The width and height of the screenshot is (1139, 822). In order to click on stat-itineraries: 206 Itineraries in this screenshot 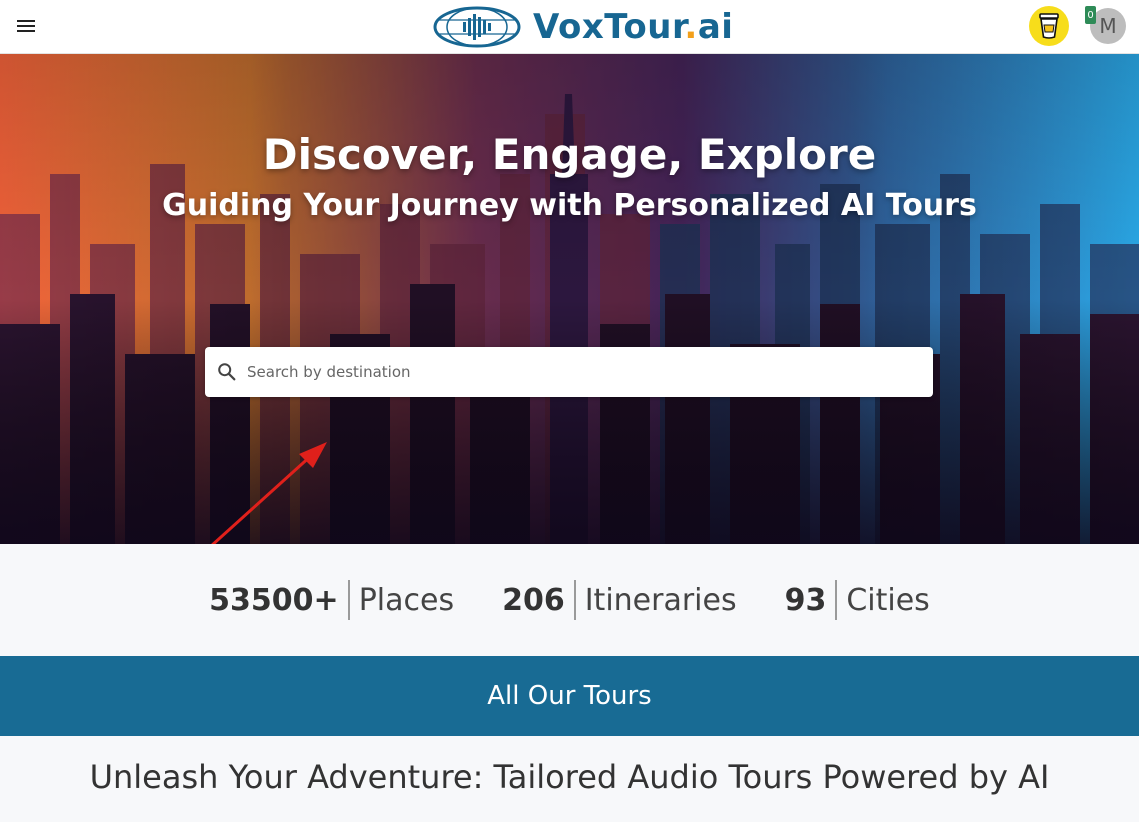, I will do `click(619, 600)`.